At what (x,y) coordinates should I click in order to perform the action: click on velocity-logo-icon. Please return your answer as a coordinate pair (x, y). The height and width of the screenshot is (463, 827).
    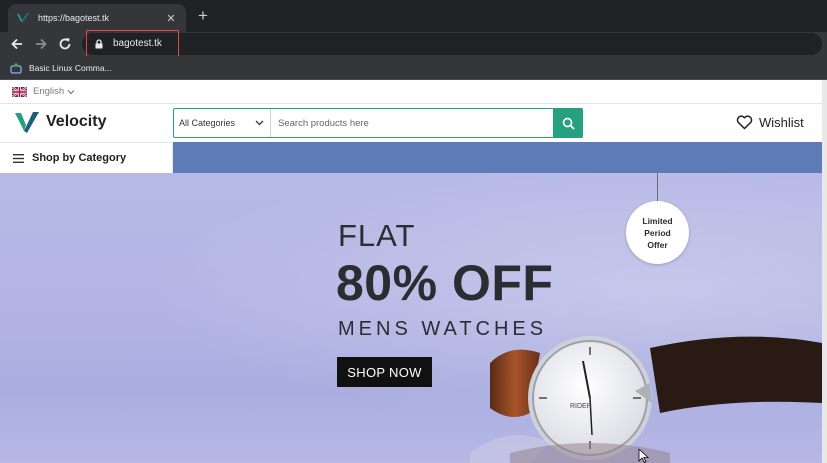
    Looking at the image, I should click on (27, 122).